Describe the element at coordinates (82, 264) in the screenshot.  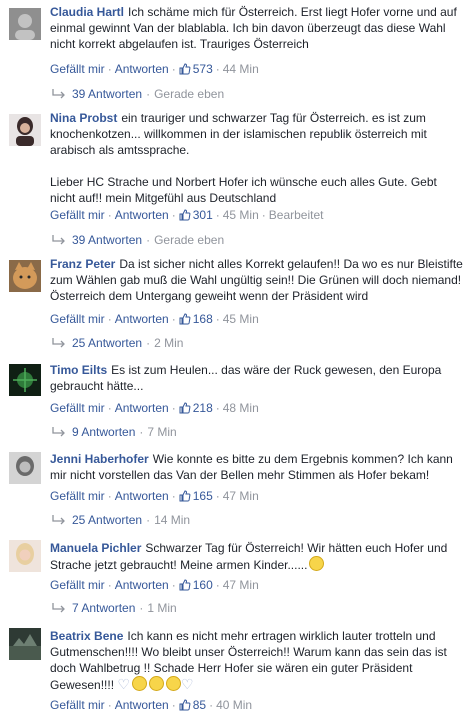
I see `comment-author: Franz Peter` at that location.